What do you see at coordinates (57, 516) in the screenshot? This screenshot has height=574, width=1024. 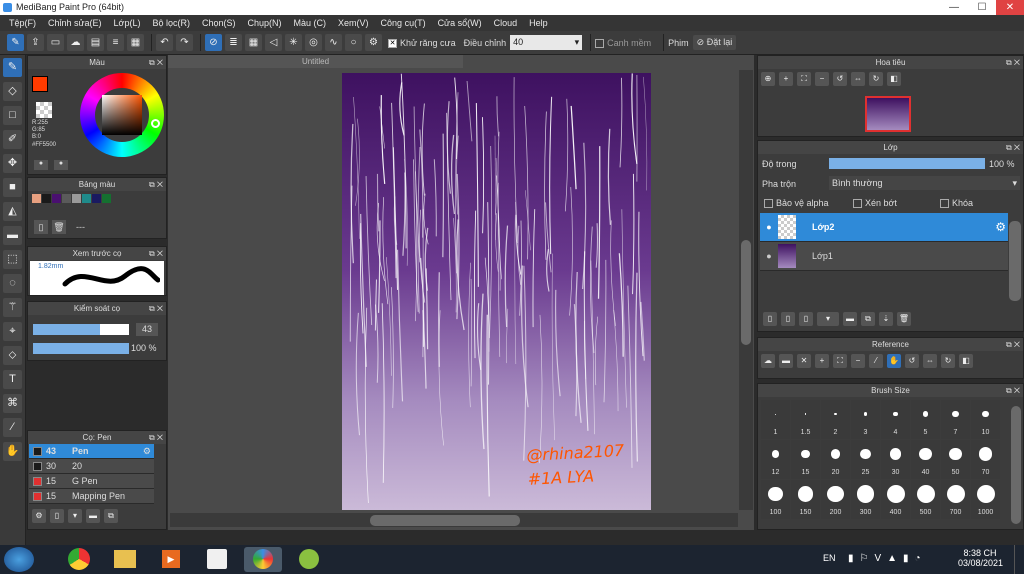 I see `new-brush-icon: ▯` at bounding box center [57, 516].